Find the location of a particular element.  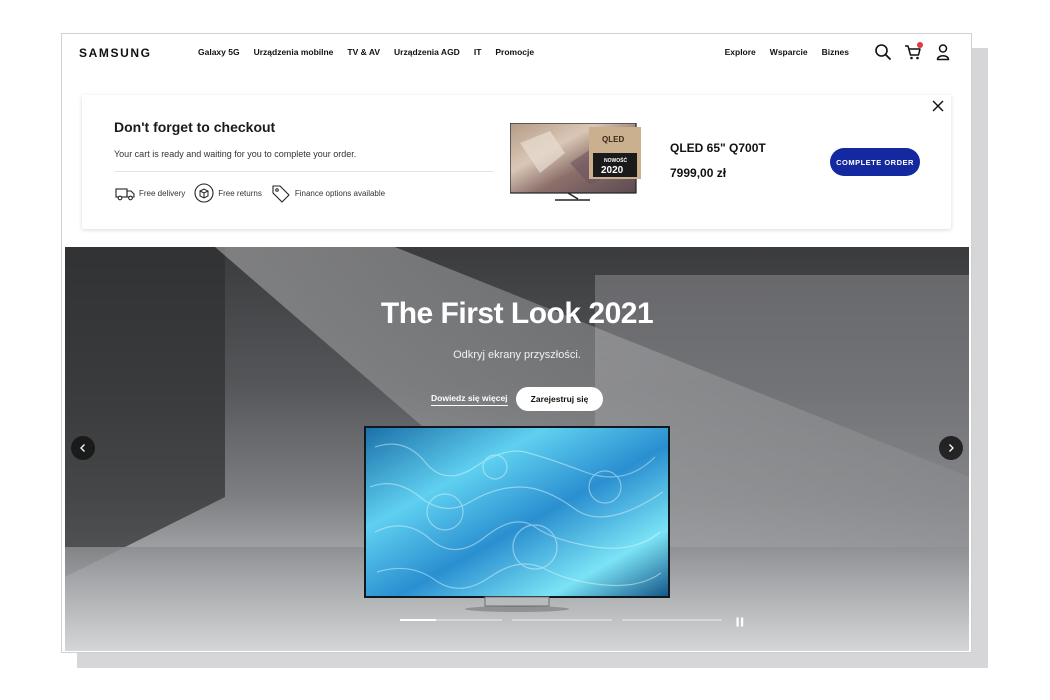

truck-icon is located at coordinates (125, 193).